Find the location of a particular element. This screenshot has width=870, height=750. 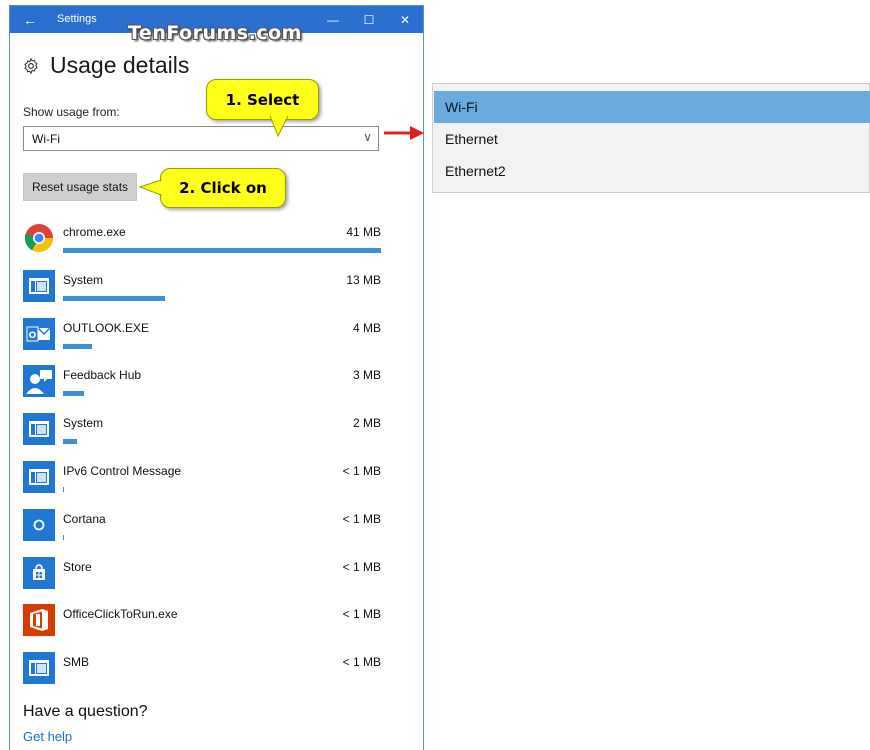

app-row: Cortana < 1 MB is located at coordinates (202, 528).